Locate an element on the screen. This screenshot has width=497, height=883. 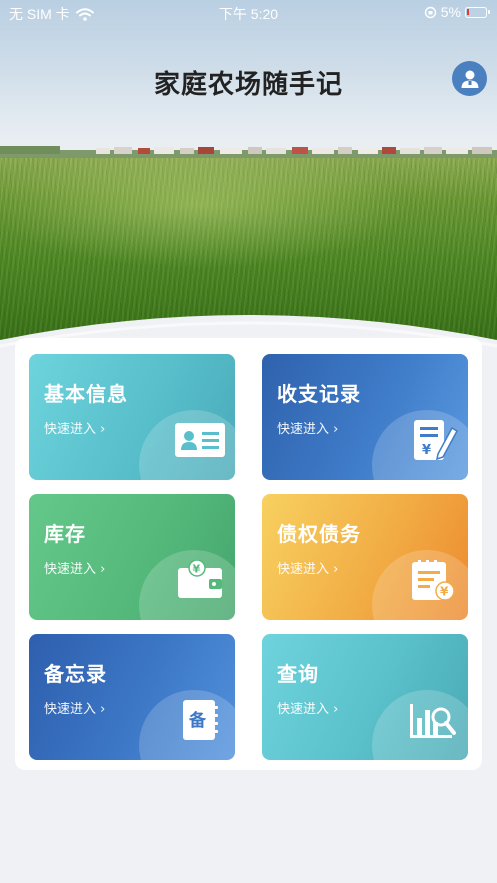
orientation-lock-icon is located at coordinates (430, 12).